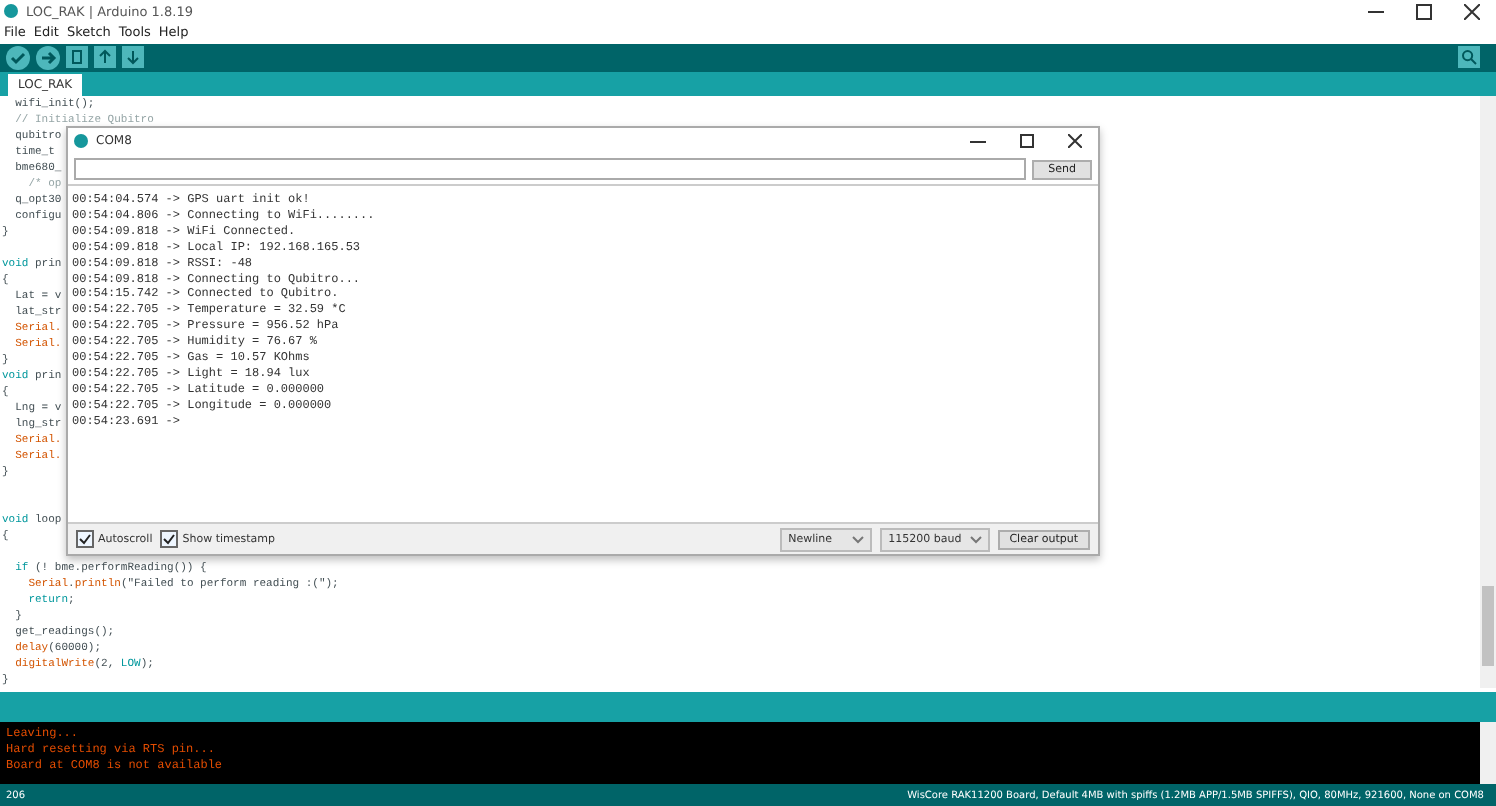 Image resolution: width=1496 pixels, height=806 pixels. Describe the element at coordinates (77, 57) in the screenshot. I see `new-file-icon` at that location.